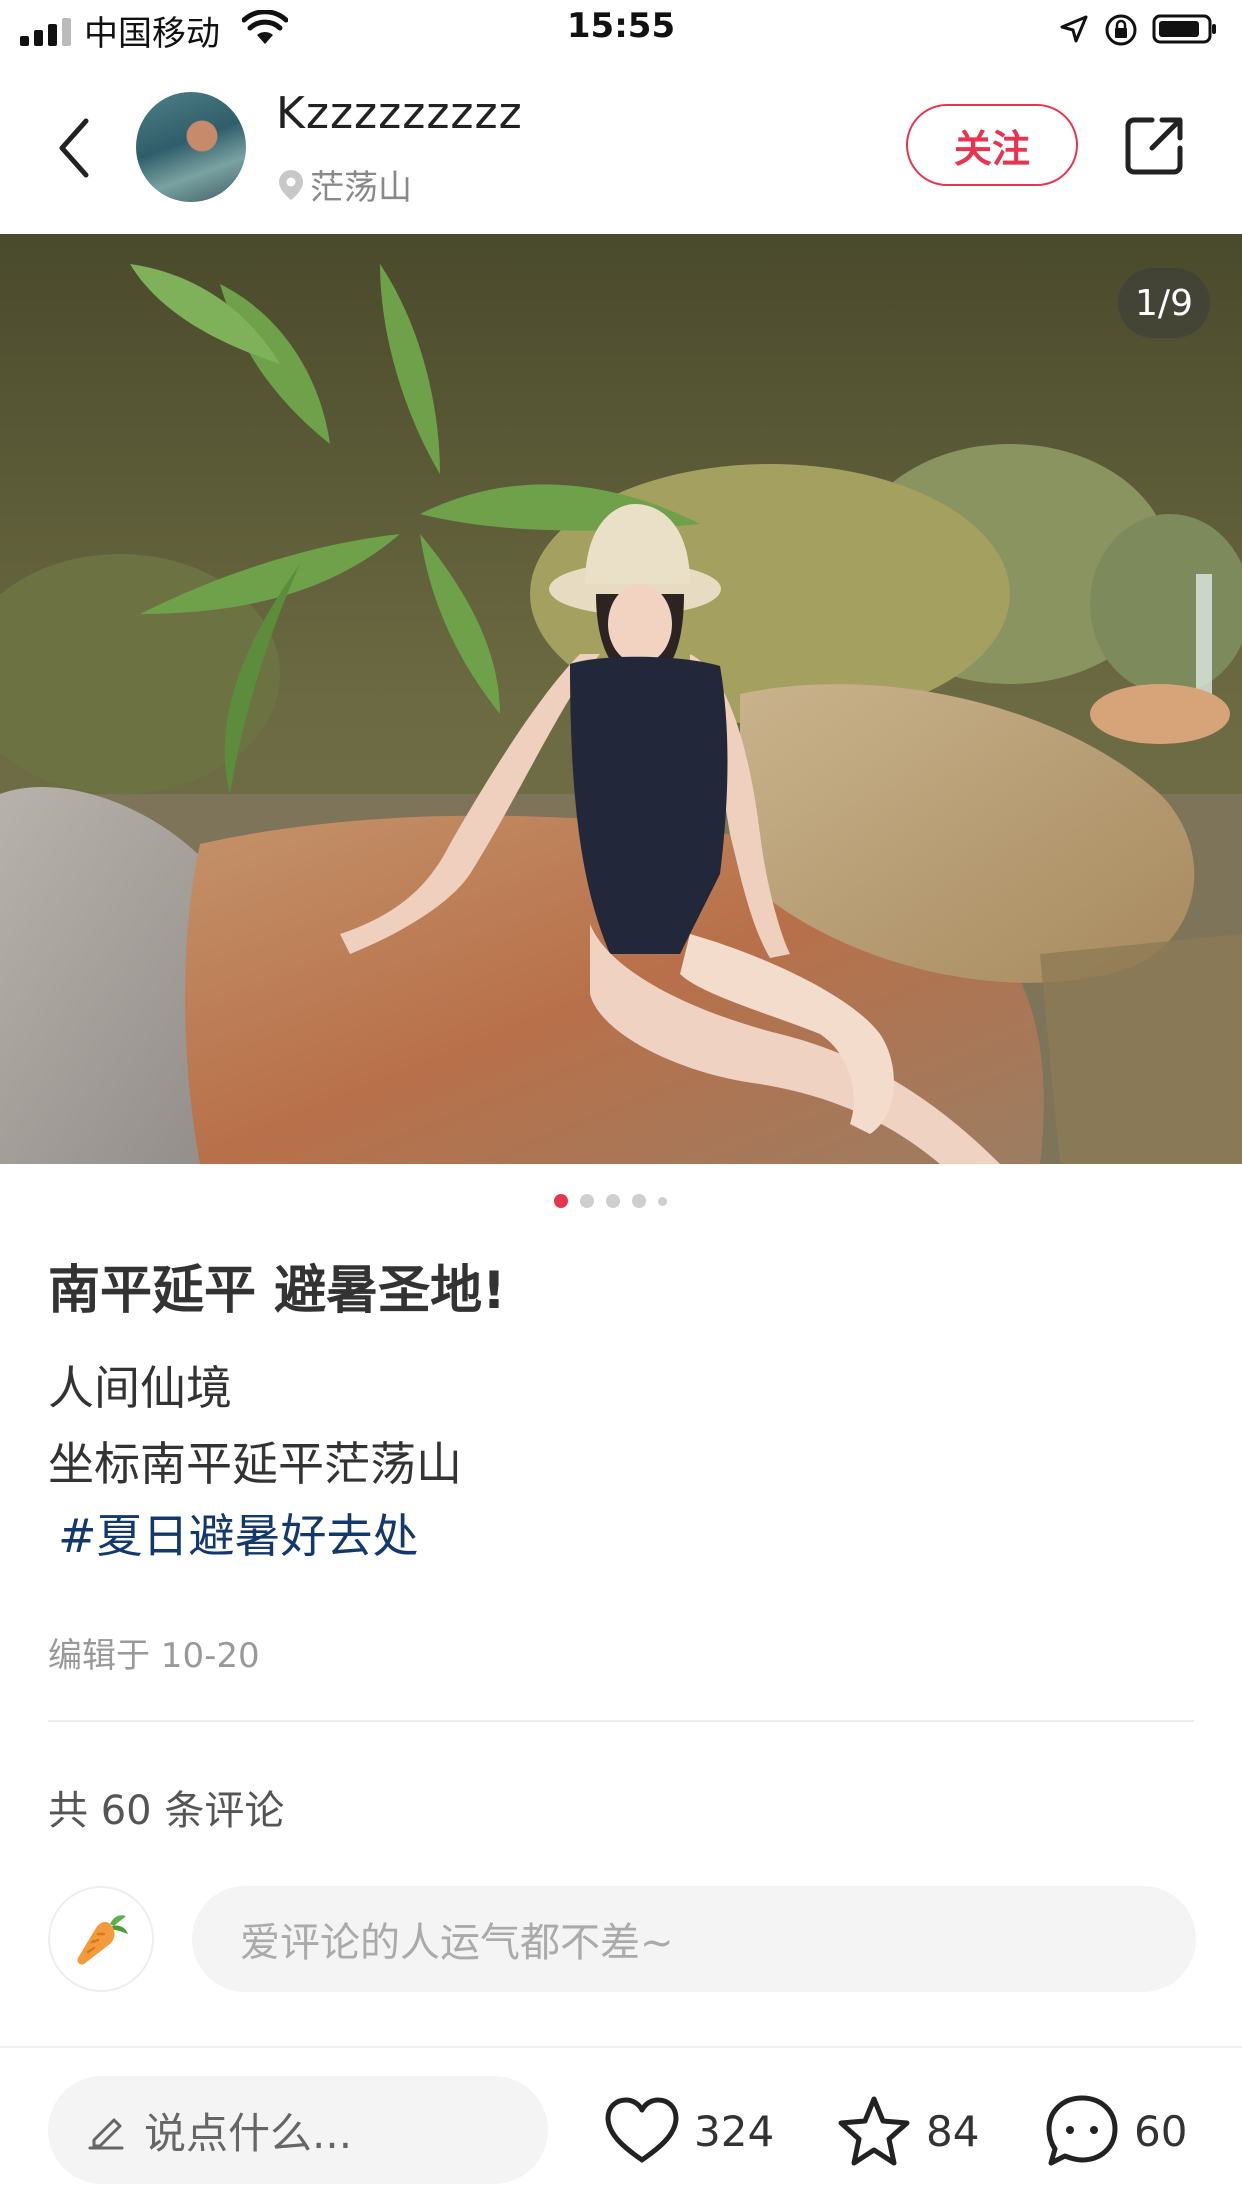 The height and width of the screenshot is (2208, 1242). What do you see at coordinates (1161, 2131) in the screenshot?
I see `comment-count-bottom: 60` at bounding box center [1161, 2131].